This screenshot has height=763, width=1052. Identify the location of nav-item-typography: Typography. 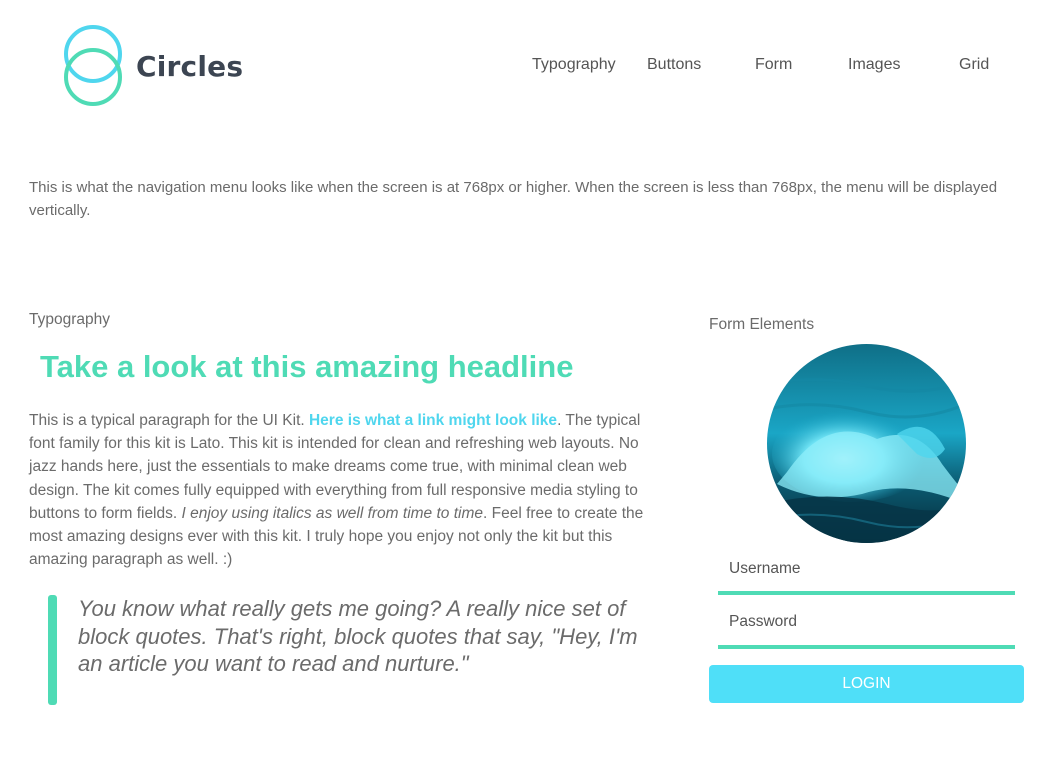
(574, 65).